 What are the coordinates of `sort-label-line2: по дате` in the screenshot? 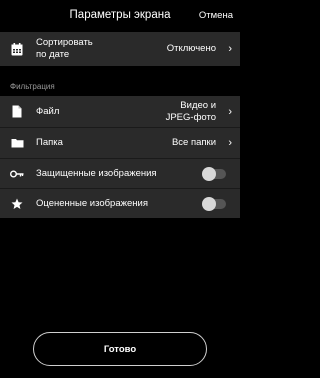 It's located at (53, 54).